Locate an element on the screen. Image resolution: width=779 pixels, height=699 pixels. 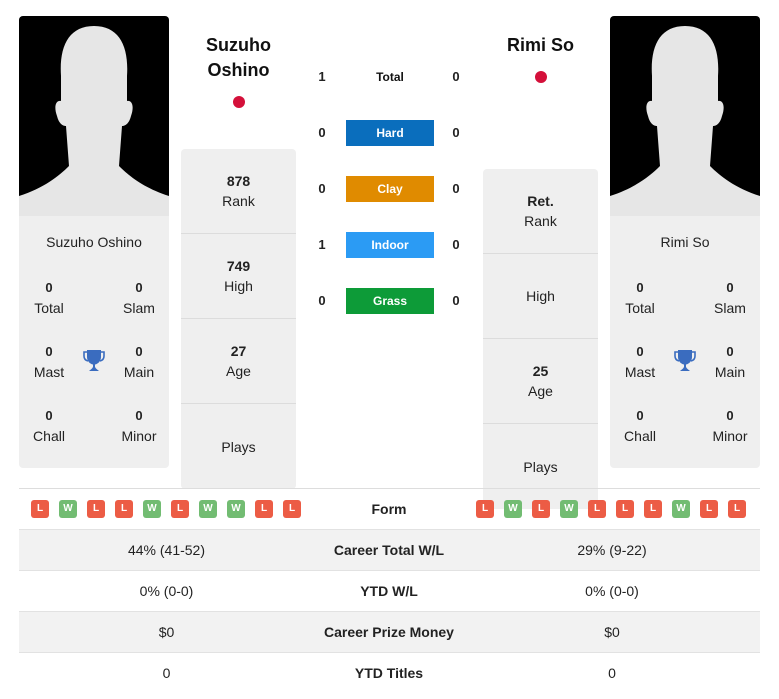
player2-titles-chall: 0 Chall is located at coordinates (640, 426).